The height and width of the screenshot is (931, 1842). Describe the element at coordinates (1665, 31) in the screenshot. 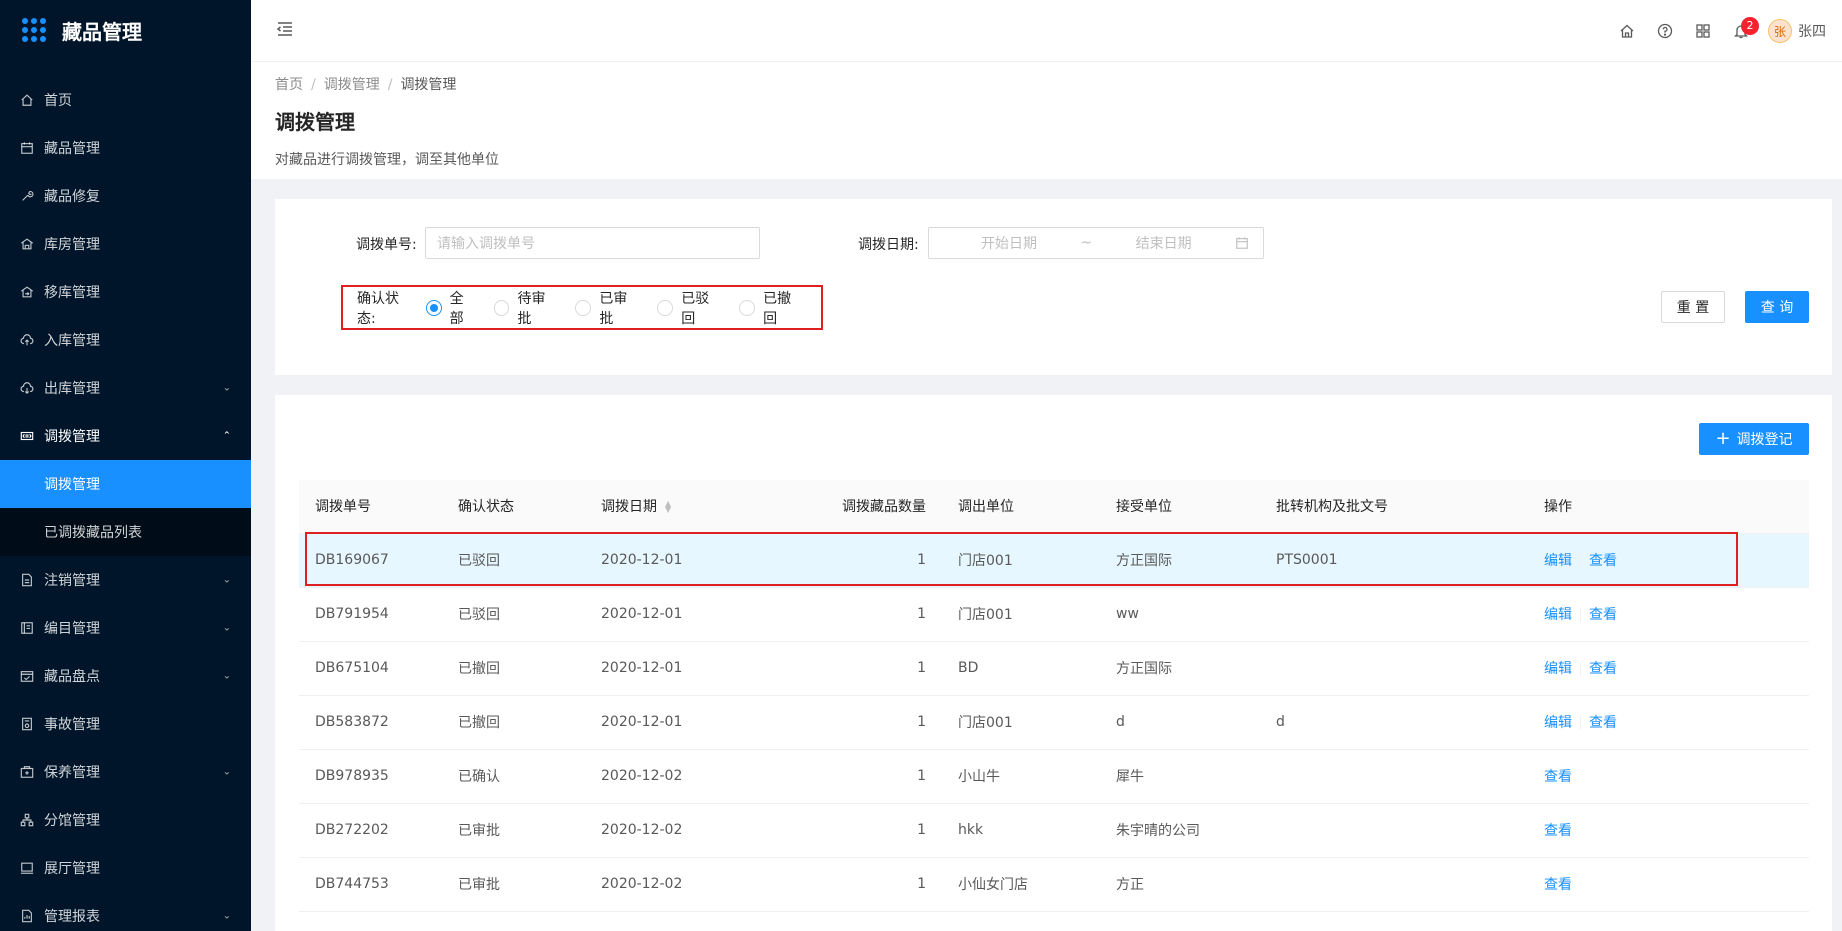

I see `help-icon` at that location.